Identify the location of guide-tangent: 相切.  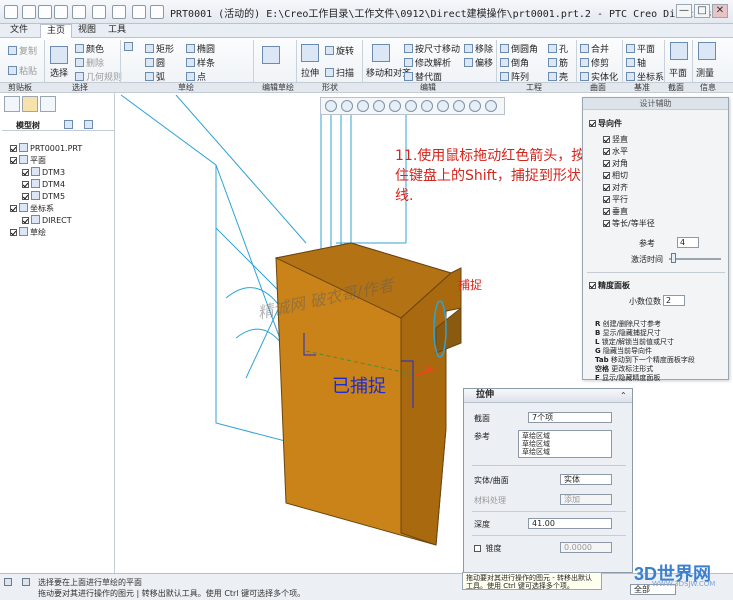
(615, 175).